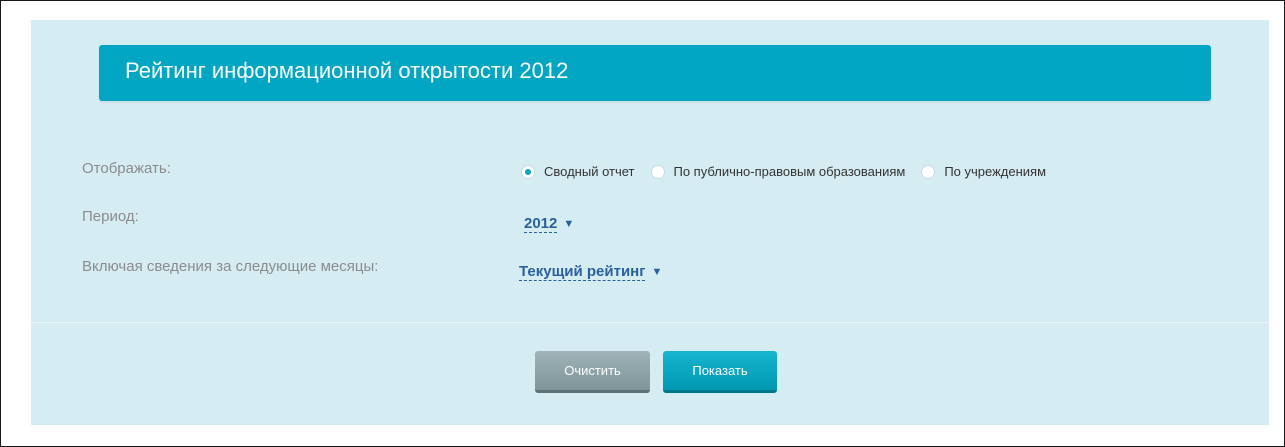  Describe the element at coordinates (720, 372) in the screenshot. I see `show-button: Показать` at that location.